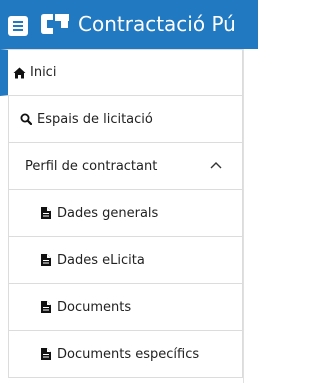  What do you see at coordinates (43, 72) in the screenshot?
I see `sidebar-item-label: Inici` at bounding box center [43, 72].